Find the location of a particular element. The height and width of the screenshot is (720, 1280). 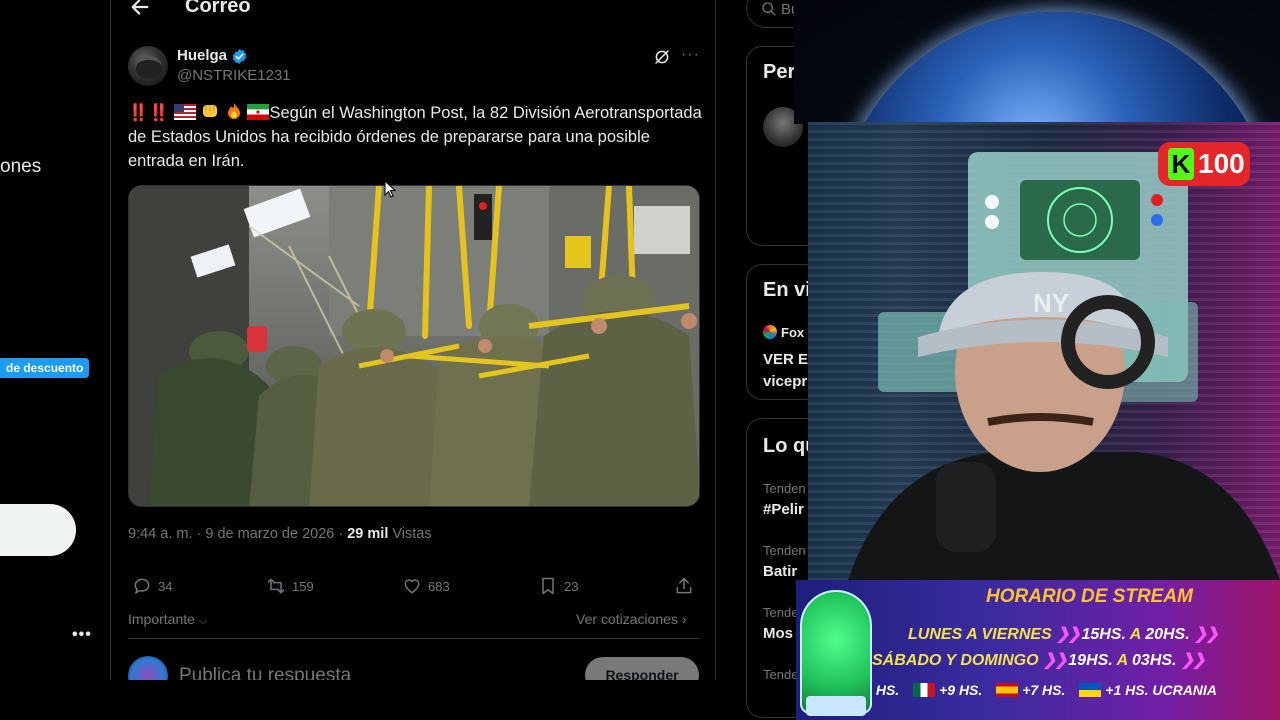

view-quotes-link: Ver cotizaciones › is located at coordinates (631, 619).